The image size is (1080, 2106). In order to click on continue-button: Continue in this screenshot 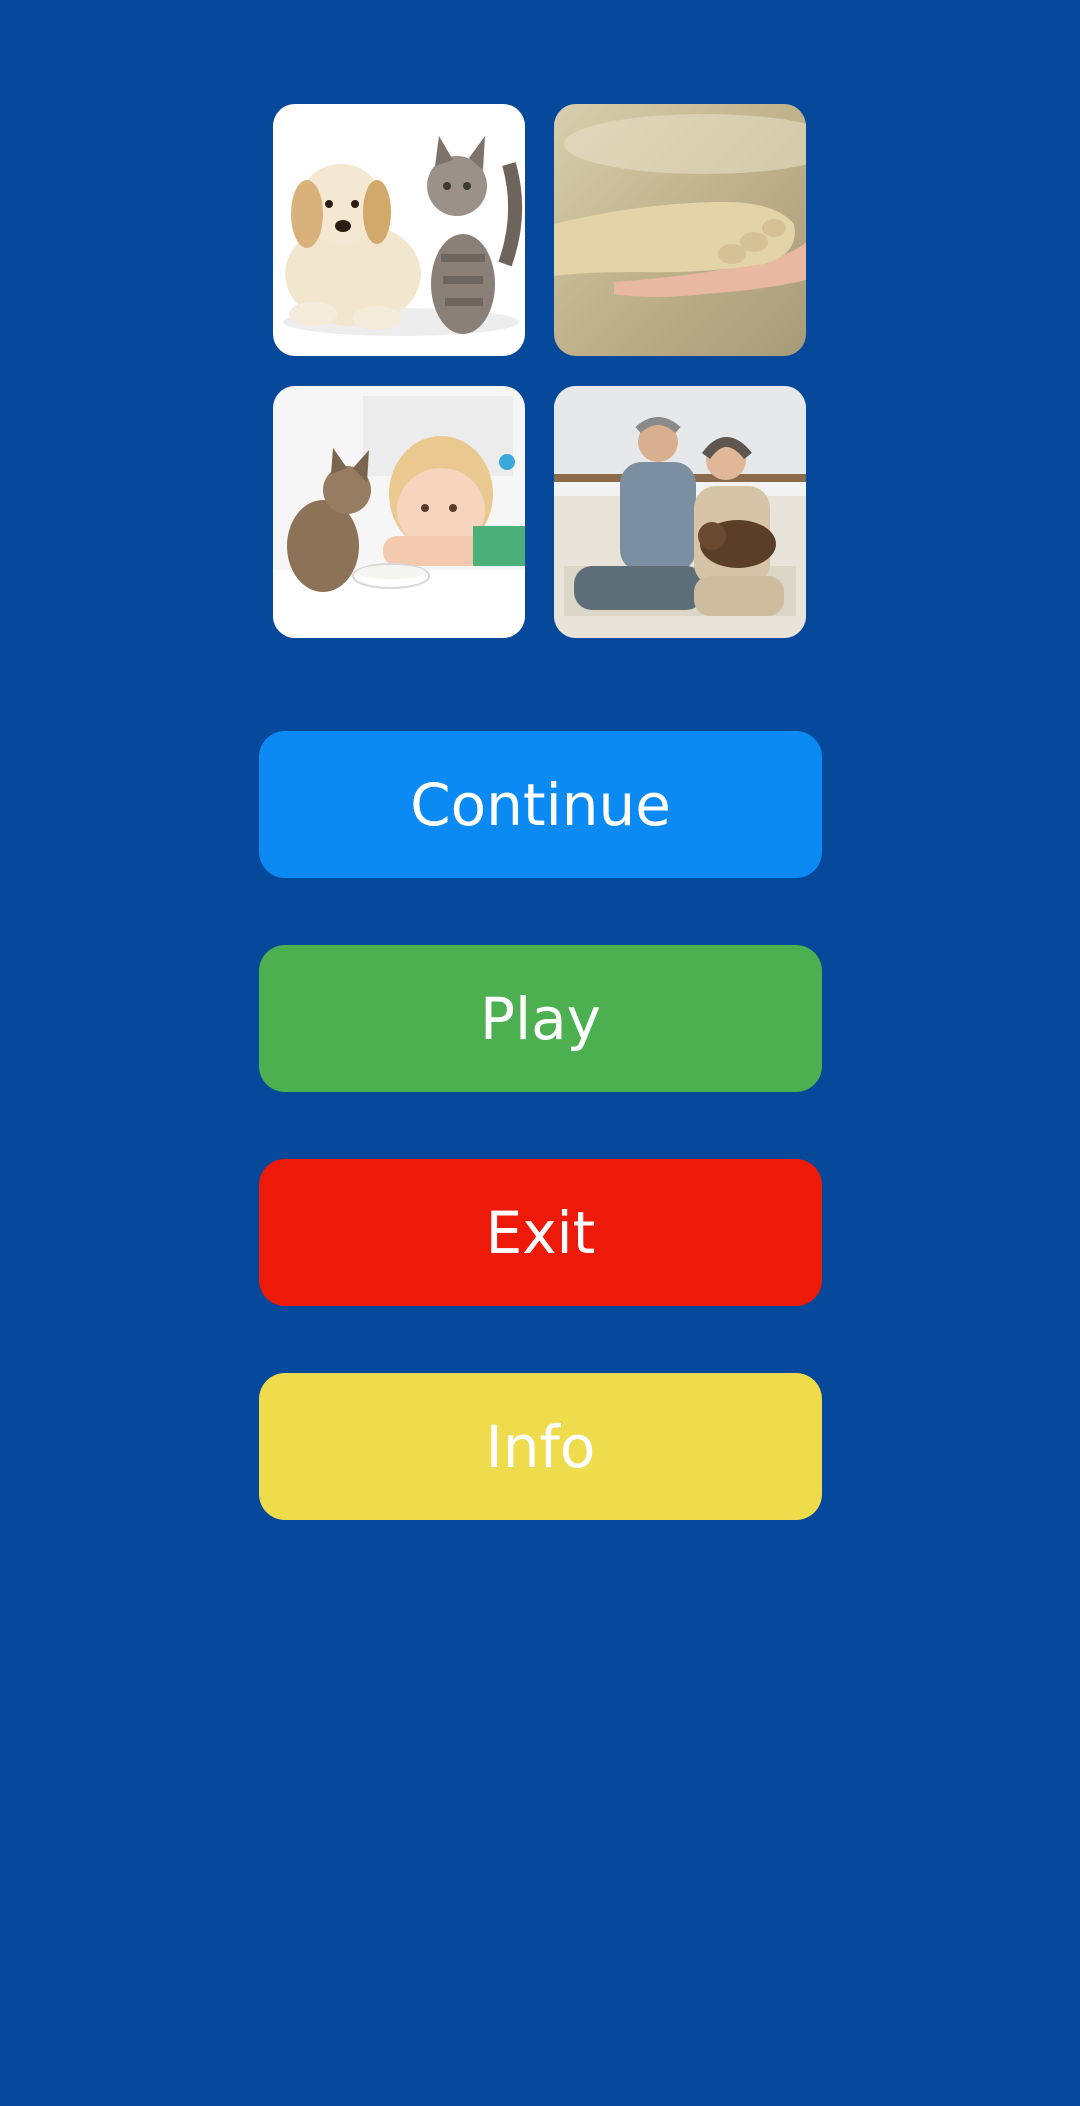, I will do `click(540, 804)`.